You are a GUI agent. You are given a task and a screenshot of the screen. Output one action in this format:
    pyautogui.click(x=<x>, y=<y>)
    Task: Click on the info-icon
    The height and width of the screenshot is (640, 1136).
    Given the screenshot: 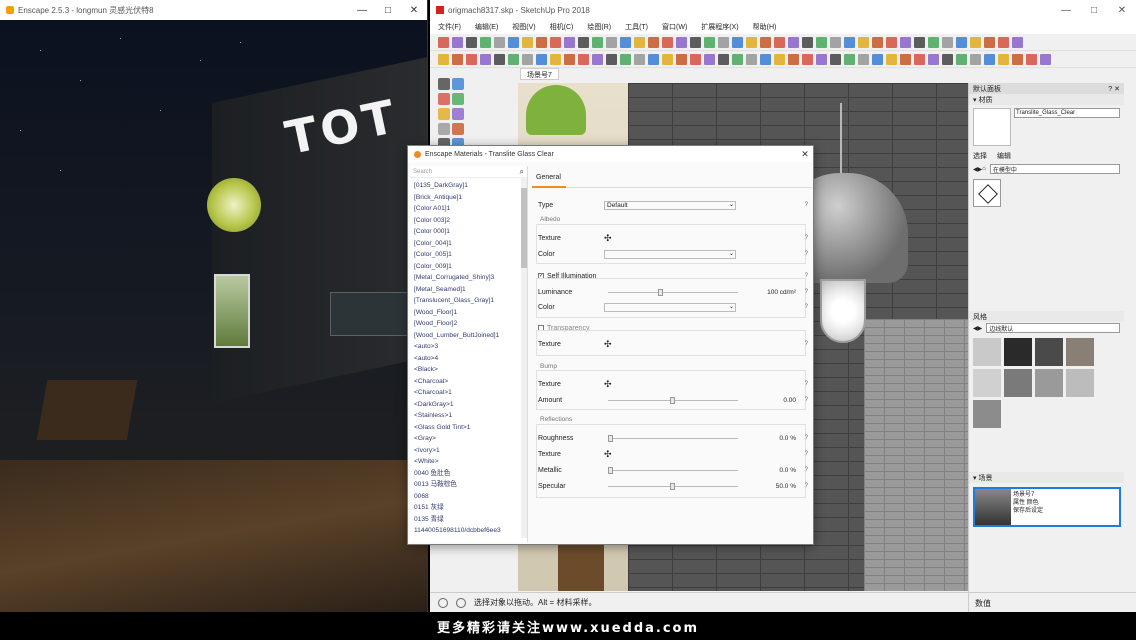 What is the action you would take?
    pyautogui.click(x=443, y=602)
    